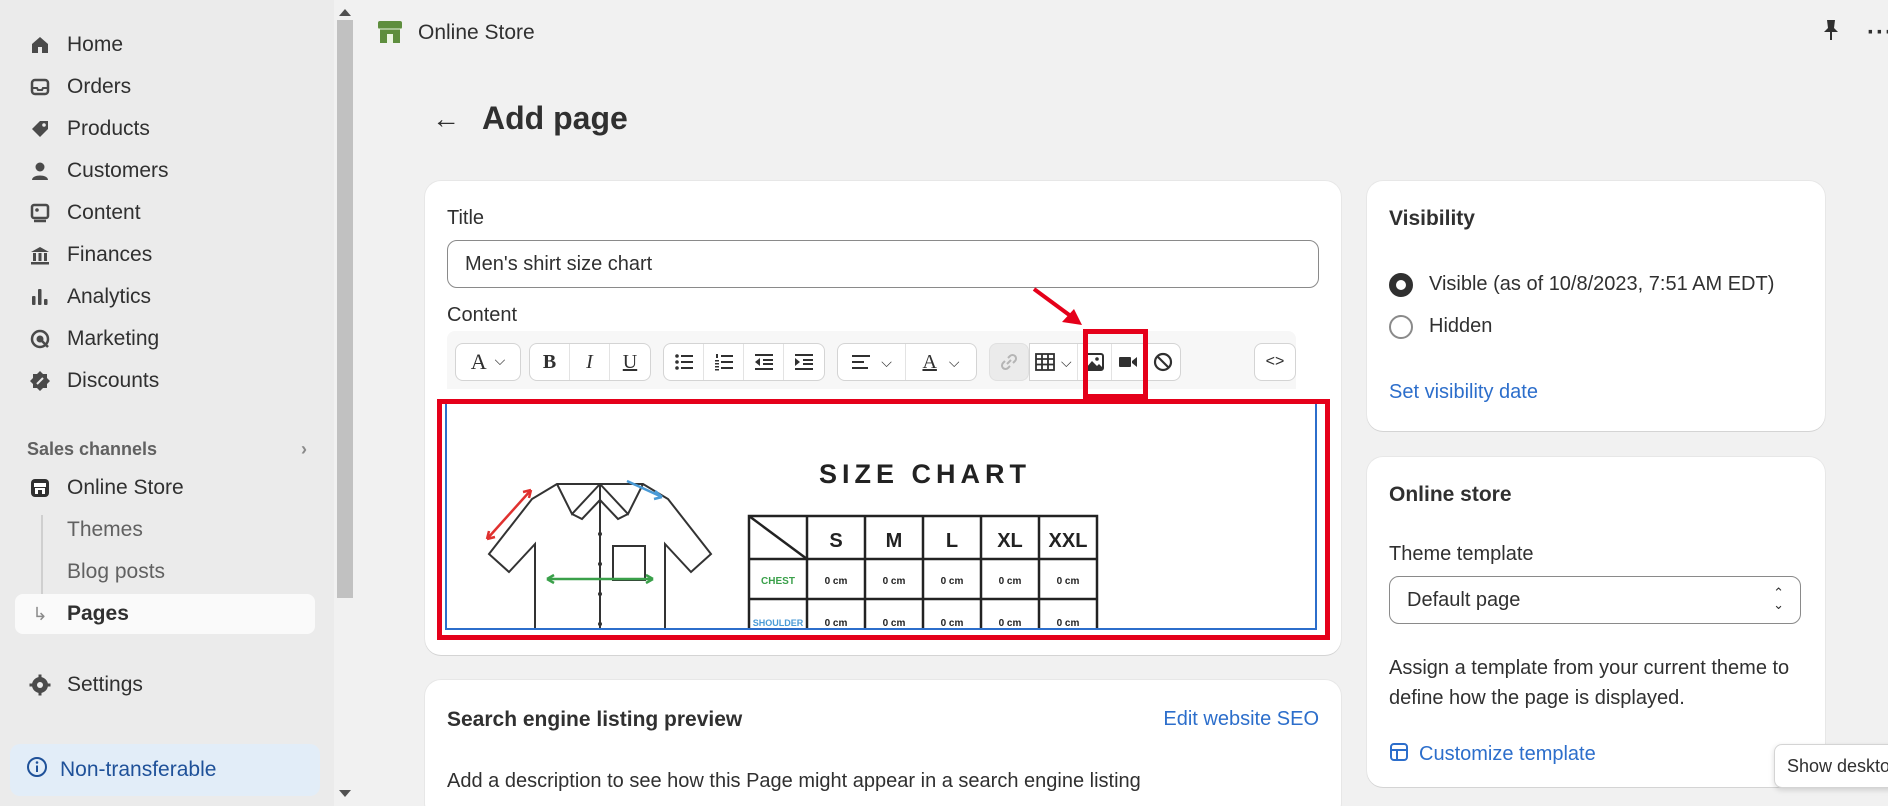 The height and width of the screenshot is (806, 1888). I want to click on sidebar-item-customers: Customers, so click(165, 171).